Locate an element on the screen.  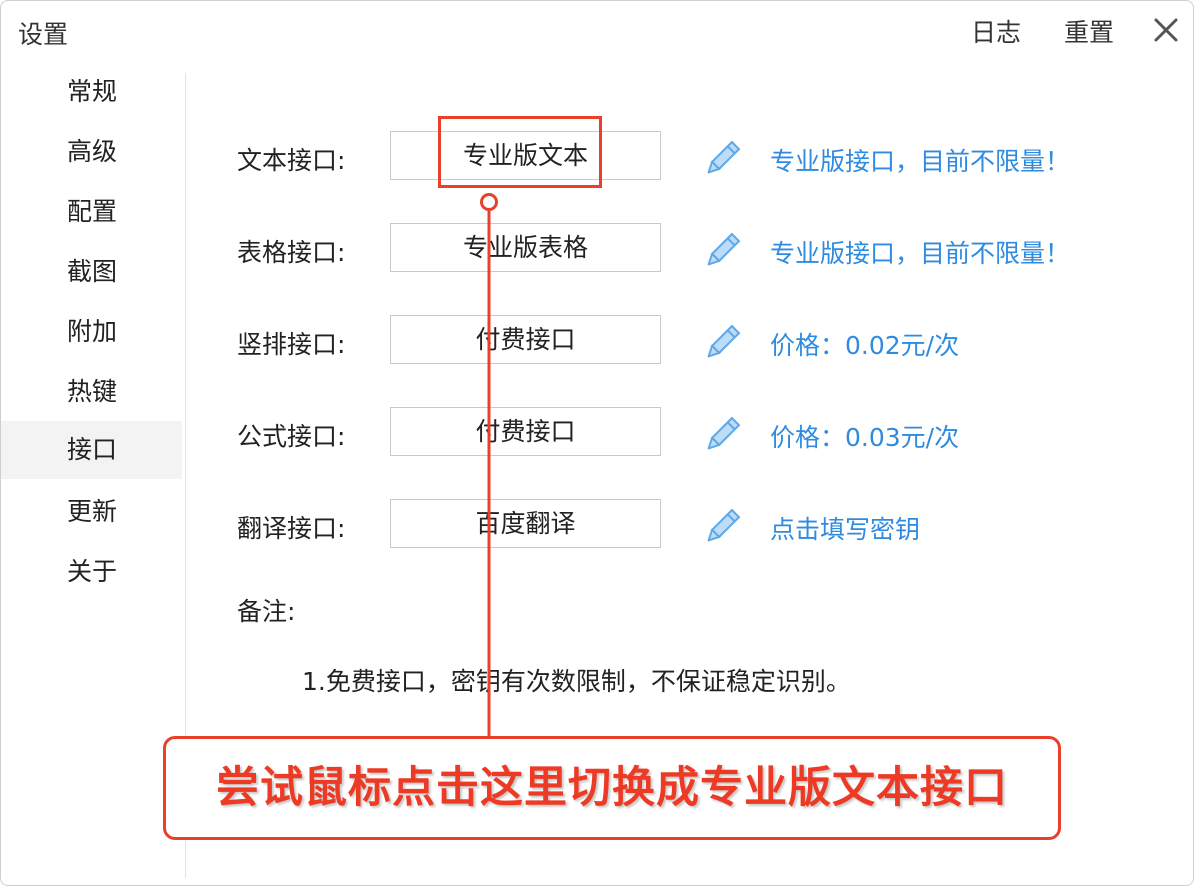
formula-interface-link: 价格：0.03元/次 is located at coordinates (864, 436).